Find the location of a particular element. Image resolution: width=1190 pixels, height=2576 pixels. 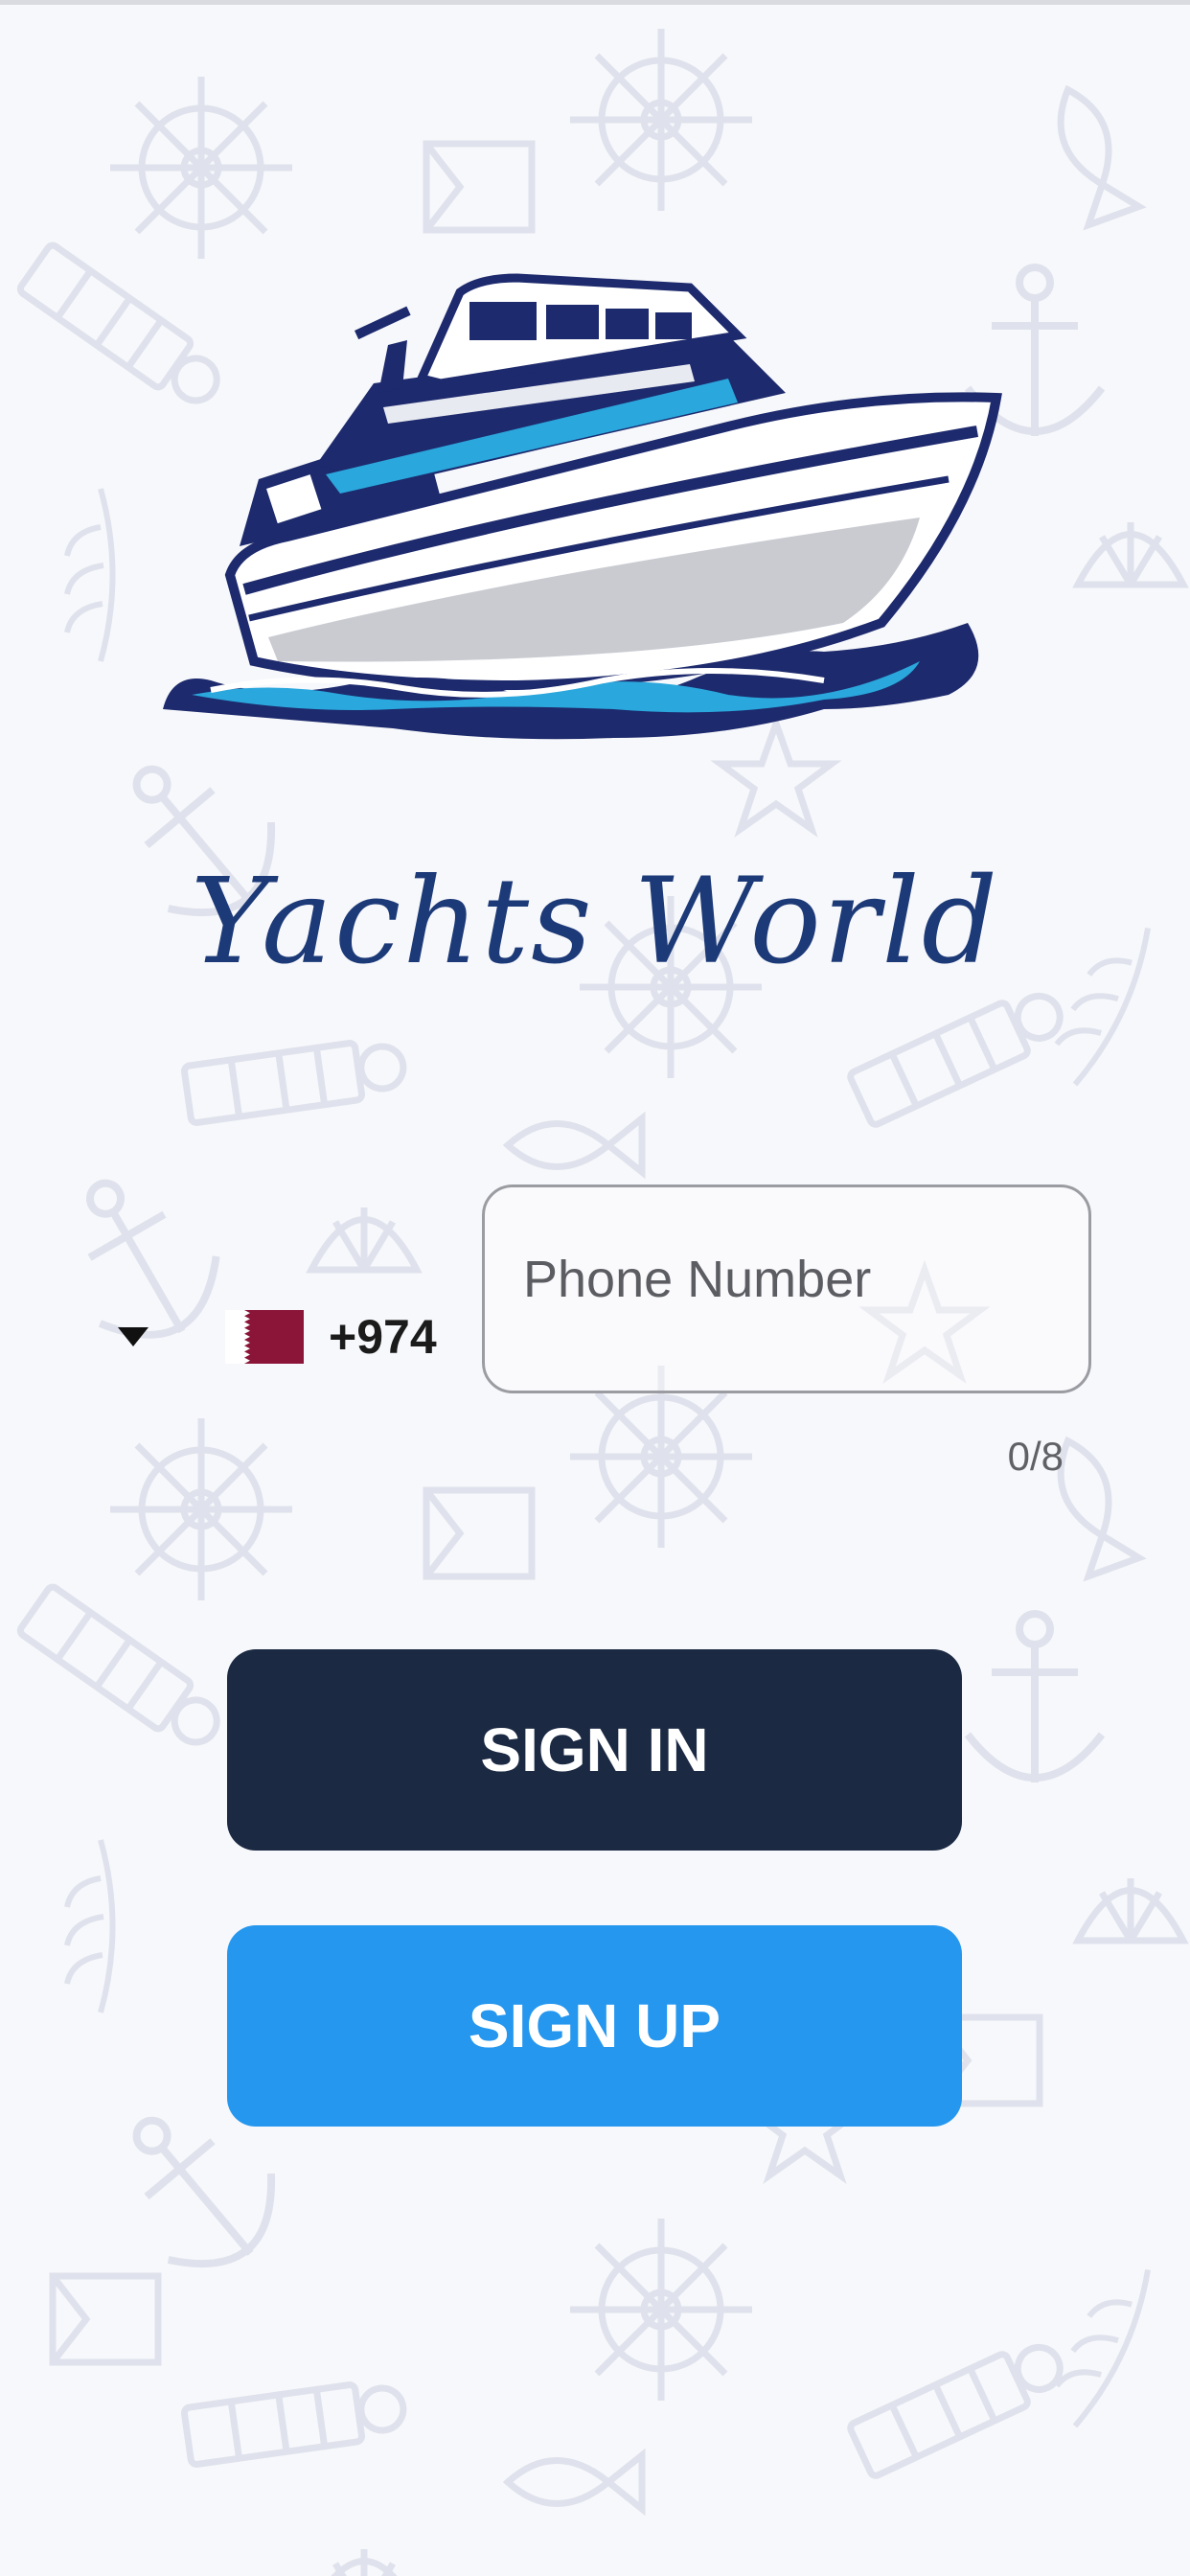

sign-up-button: SIGN UP is located at coordinates (594, 2026).